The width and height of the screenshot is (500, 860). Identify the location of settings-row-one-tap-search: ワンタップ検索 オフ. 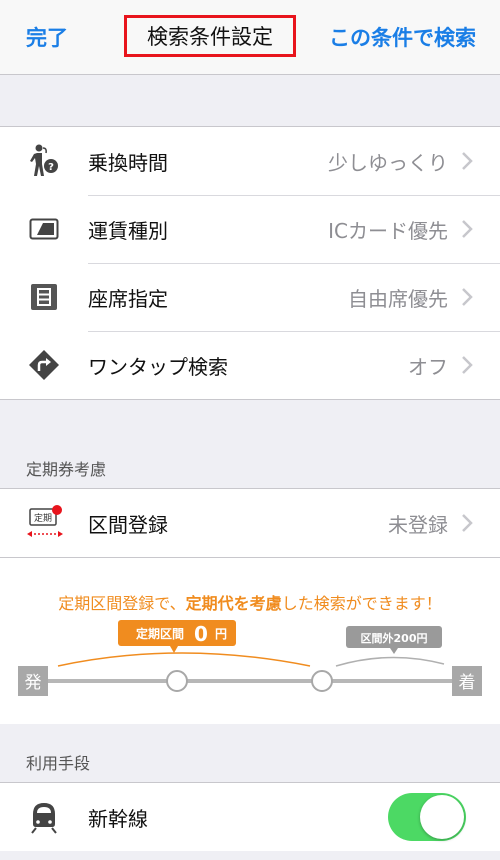
(250, 365).